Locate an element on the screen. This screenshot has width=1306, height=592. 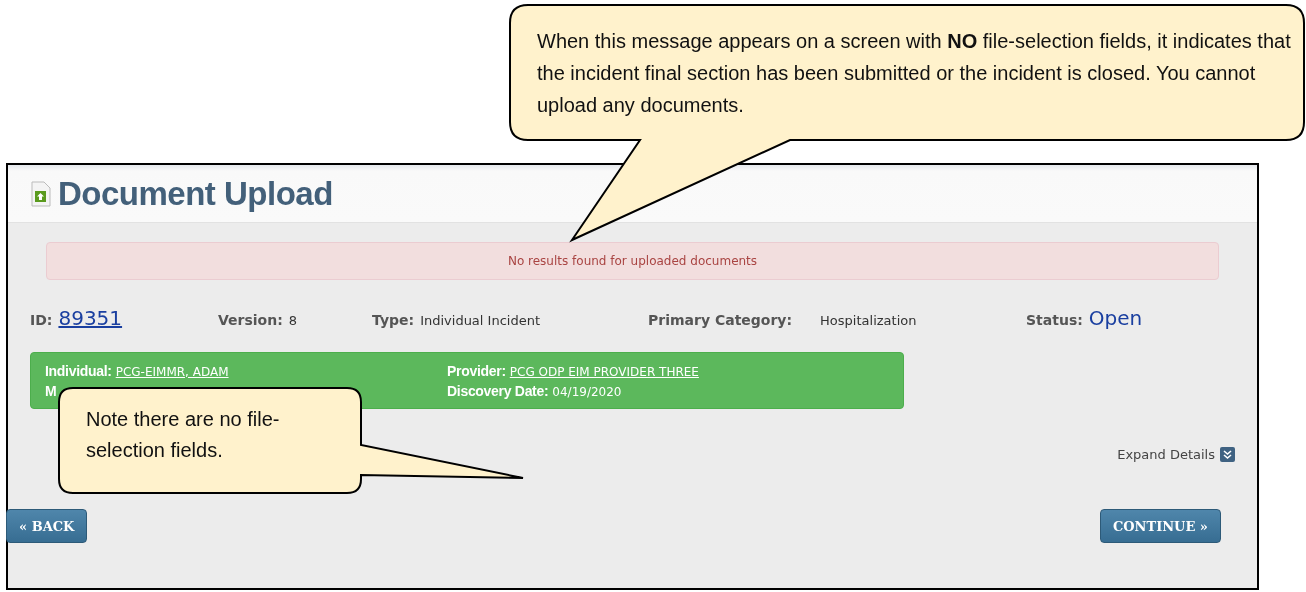
status-value: Open is located at coordinates (1115, 318).